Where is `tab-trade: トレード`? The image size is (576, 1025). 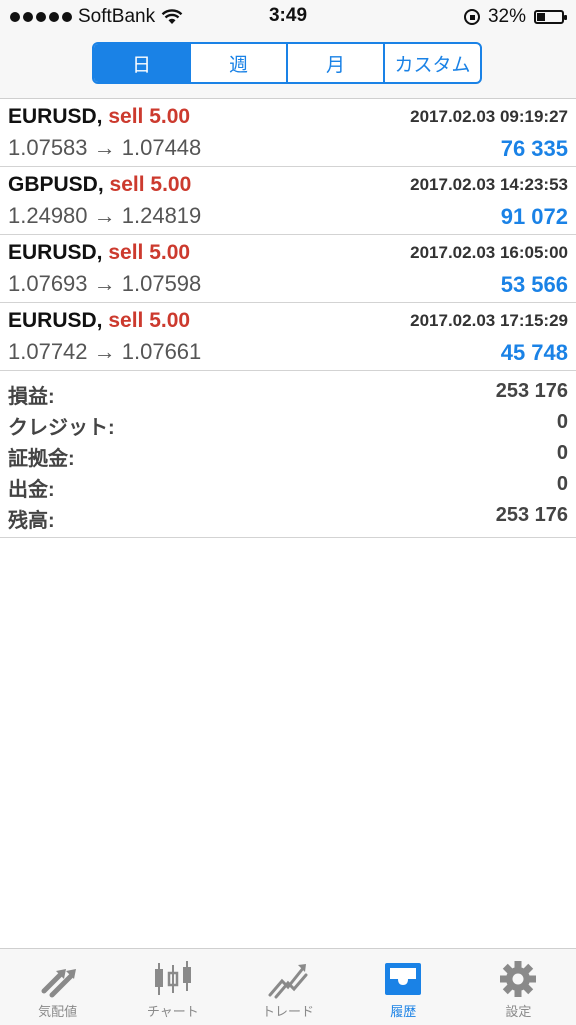
tab-trade: トレード is located at coordinates (287, 987).